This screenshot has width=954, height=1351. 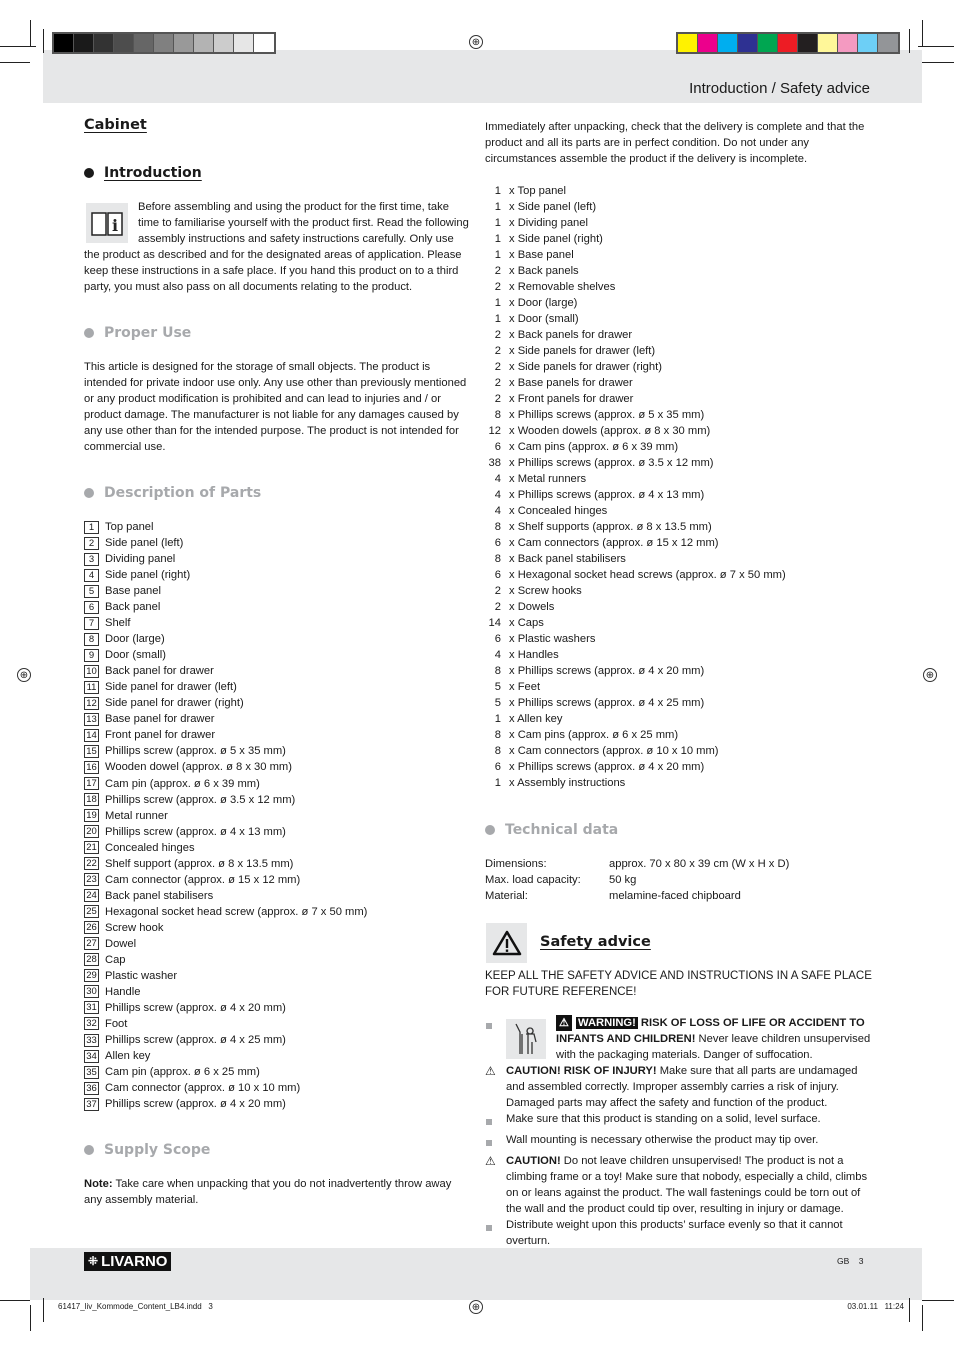 What do you see at coordinates (489, 1122) in the screenshot?
I see `bullet-icon` at bounding box center [489, 1122].